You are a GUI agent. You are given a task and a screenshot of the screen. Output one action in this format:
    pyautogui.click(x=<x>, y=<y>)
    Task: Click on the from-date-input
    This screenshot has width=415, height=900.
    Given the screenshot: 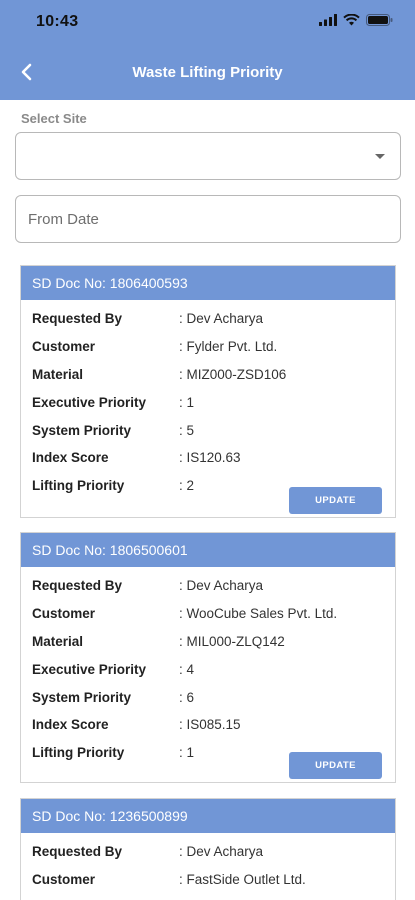 What is the action you would take?
    pyautogui.click(x=208, y=219)
    